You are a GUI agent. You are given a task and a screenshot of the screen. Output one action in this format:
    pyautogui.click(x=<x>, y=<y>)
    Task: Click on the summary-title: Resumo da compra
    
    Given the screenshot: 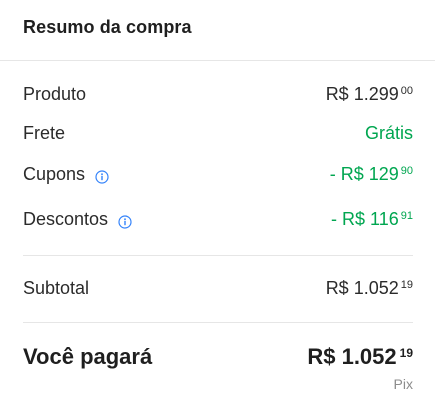 What is the action you would take?
    pyautogui.click(x=107, y=27)
    